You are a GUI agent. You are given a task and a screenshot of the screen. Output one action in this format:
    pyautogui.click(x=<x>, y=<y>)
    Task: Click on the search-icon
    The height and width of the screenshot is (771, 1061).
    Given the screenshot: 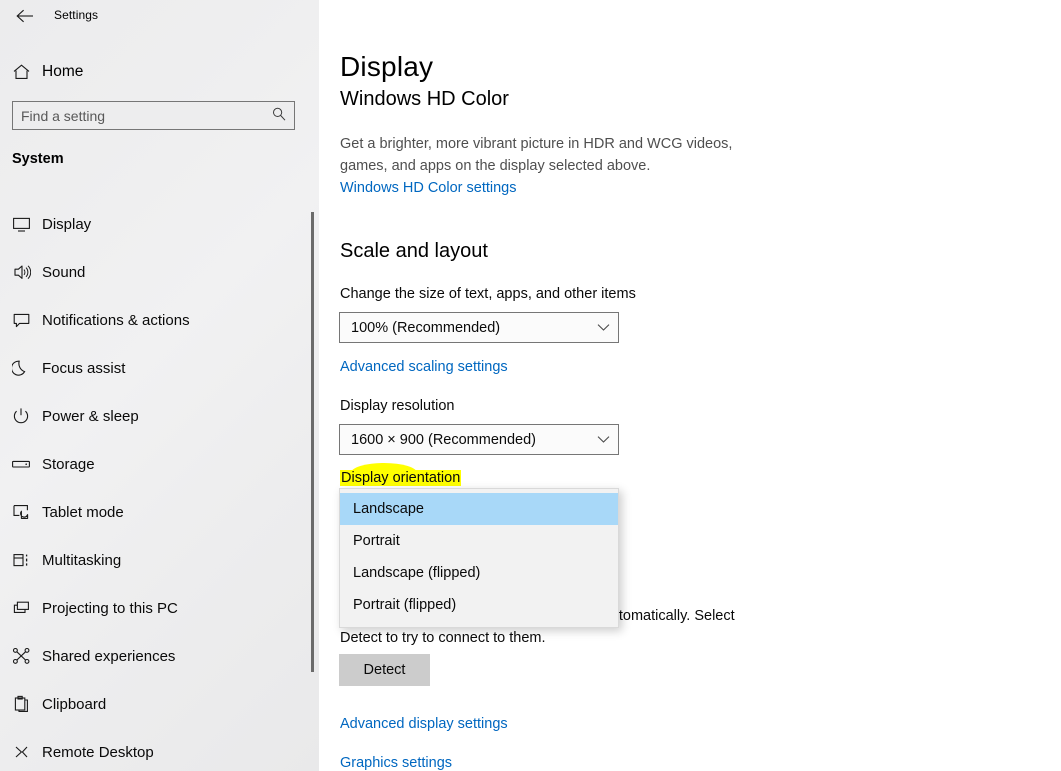 What is the action you would take?
    pyautogui.click(x=279, y=115)
    